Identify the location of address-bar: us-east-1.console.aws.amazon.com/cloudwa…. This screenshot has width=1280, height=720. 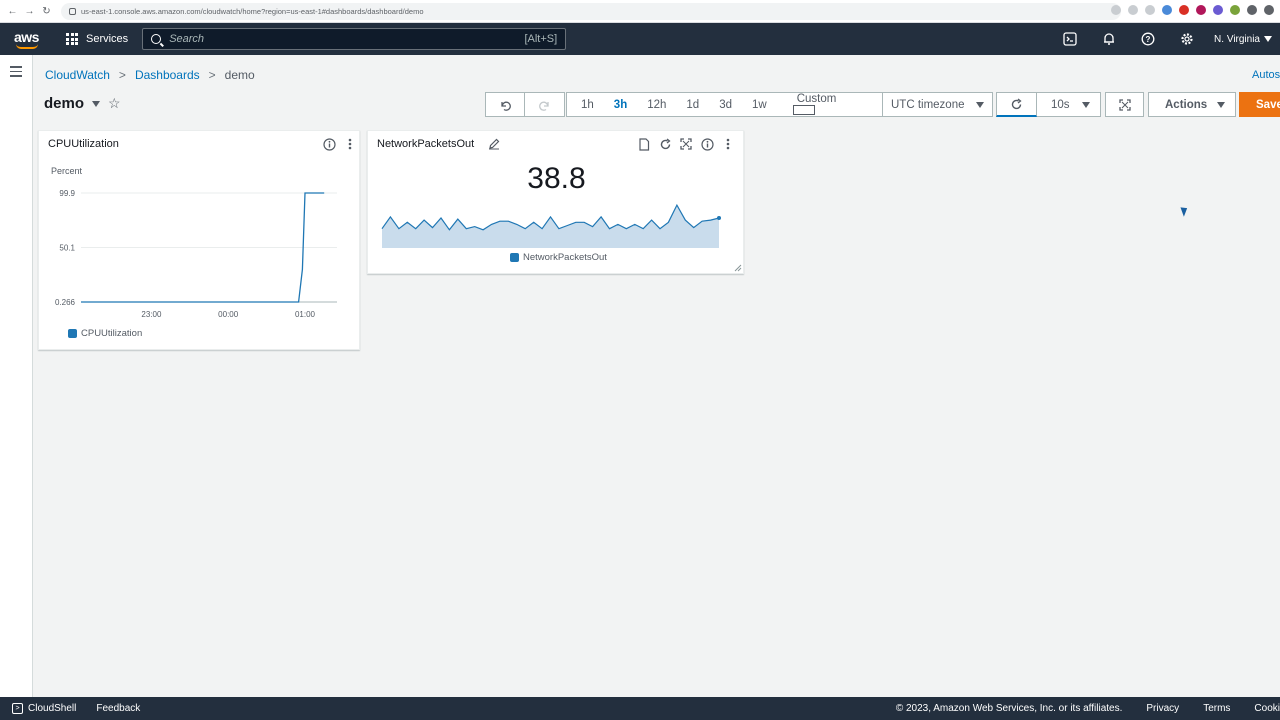
(591, 11).